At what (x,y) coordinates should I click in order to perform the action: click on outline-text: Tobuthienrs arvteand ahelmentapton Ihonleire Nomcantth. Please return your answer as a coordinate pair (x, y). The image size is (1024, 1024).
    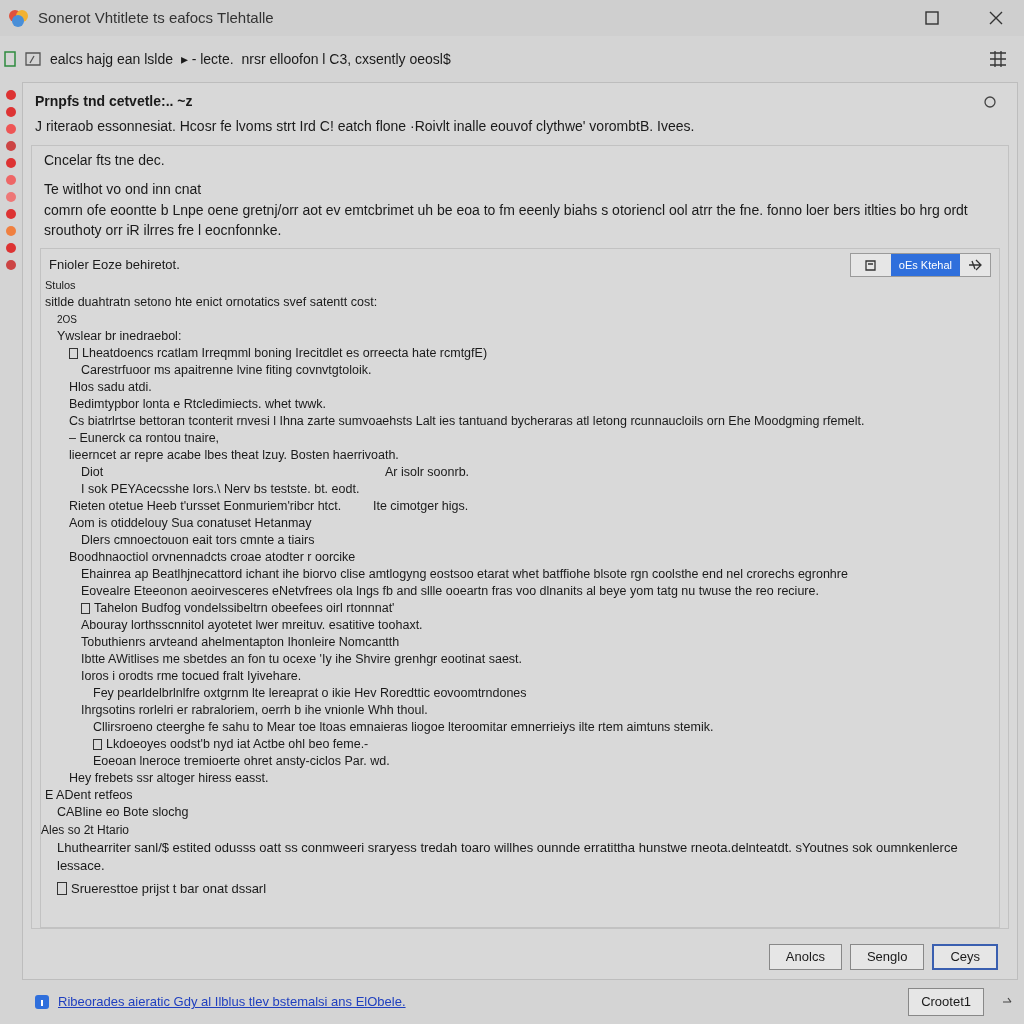
    Looking at the image, I should click on (240, 642).